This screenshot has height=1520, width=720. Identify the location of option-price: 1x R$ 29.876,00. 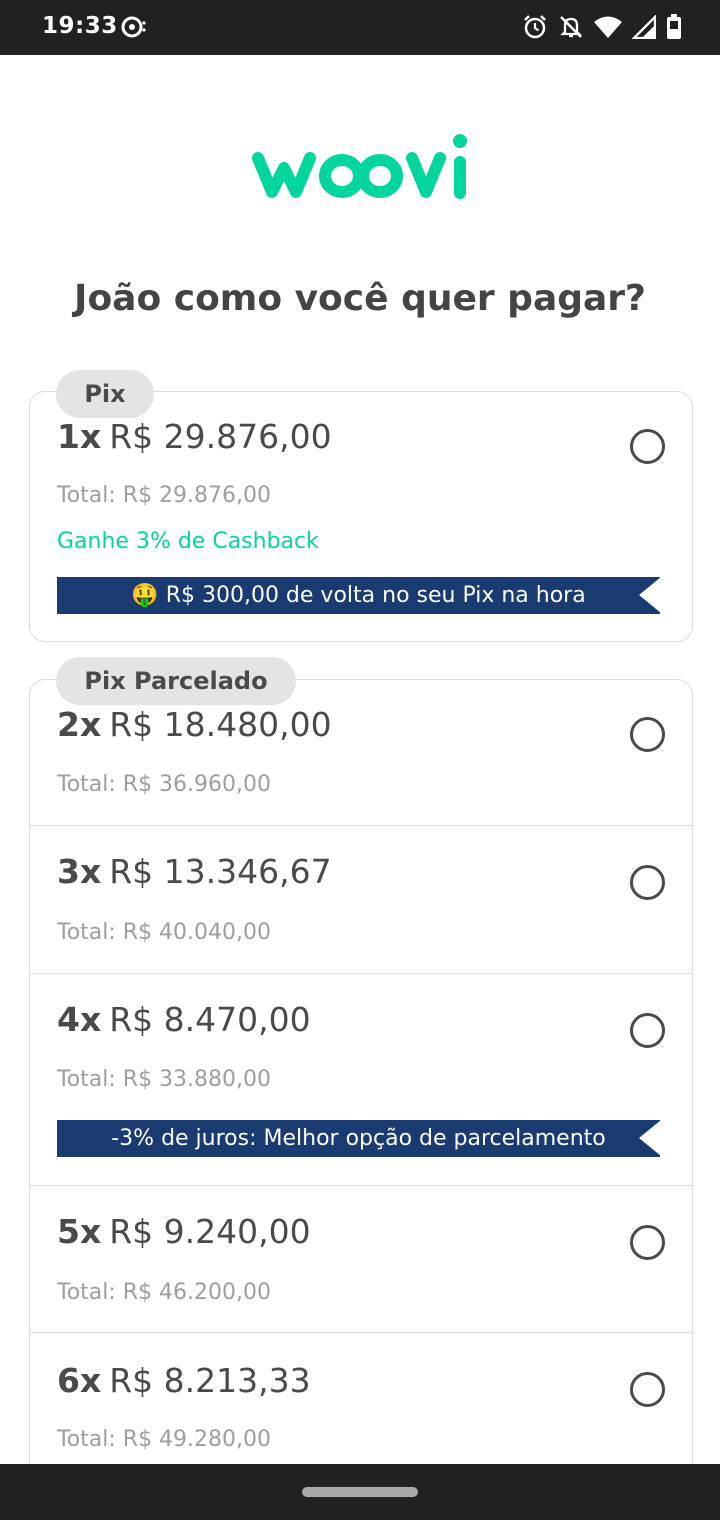
(194, 436).